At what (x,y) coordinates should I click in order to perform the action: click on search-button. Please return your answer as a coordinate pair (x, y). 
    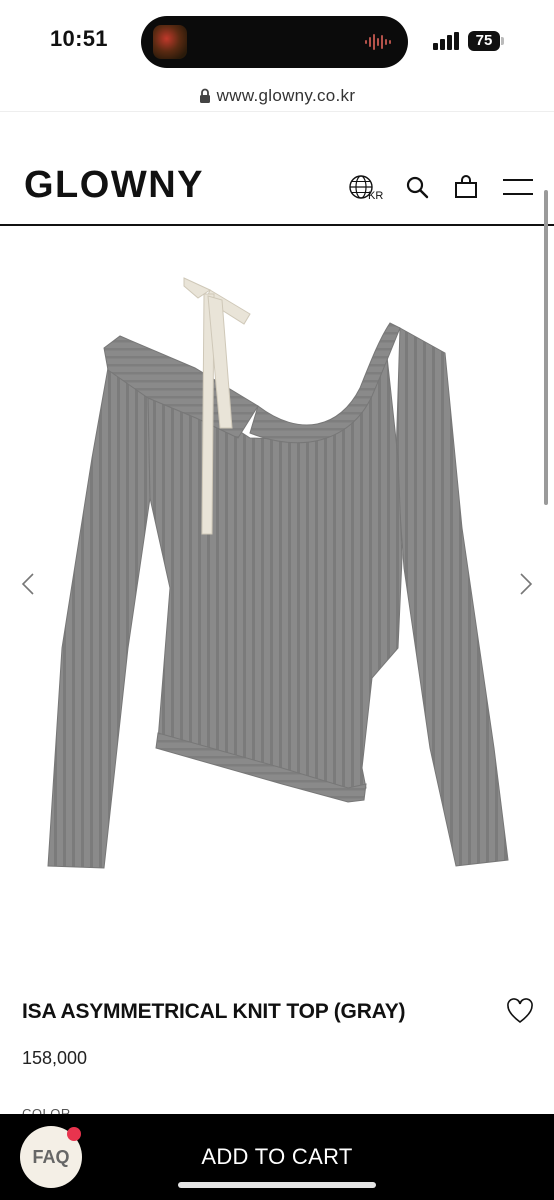
    Looking at the image, I should click on (417, 187).